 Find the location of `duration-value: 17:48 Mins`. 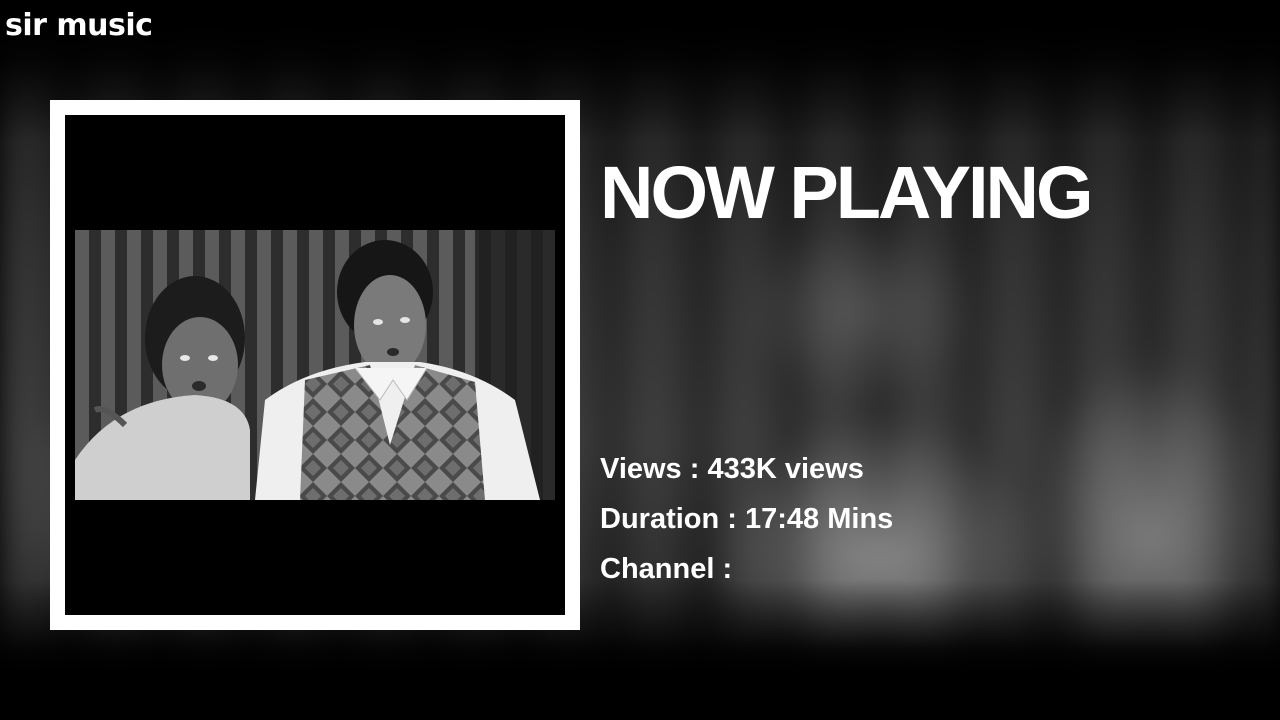

duration-value: 17:48 Mins is located at coordinates (819, 519).